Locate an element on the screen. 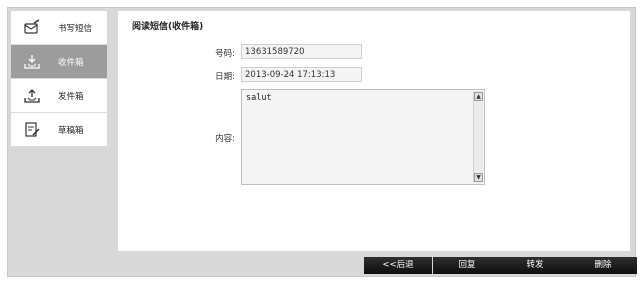  outbox-icon is located at coordinates (32, 96).